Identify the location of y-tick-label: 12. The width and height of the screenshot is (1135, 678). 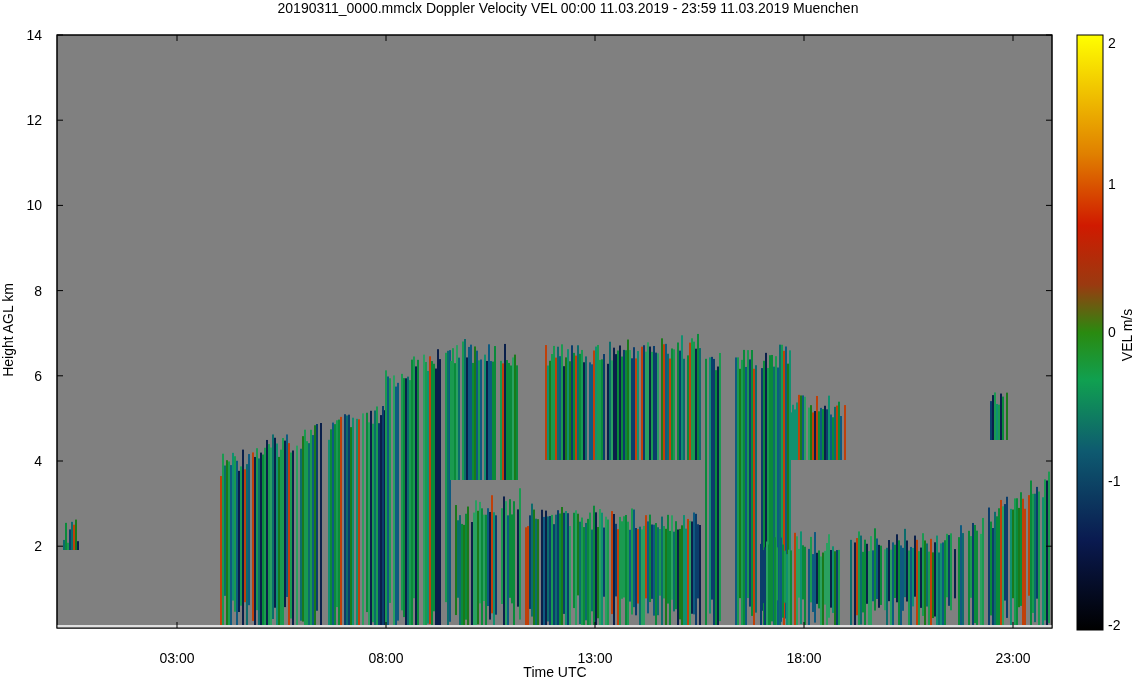
(34, 120).